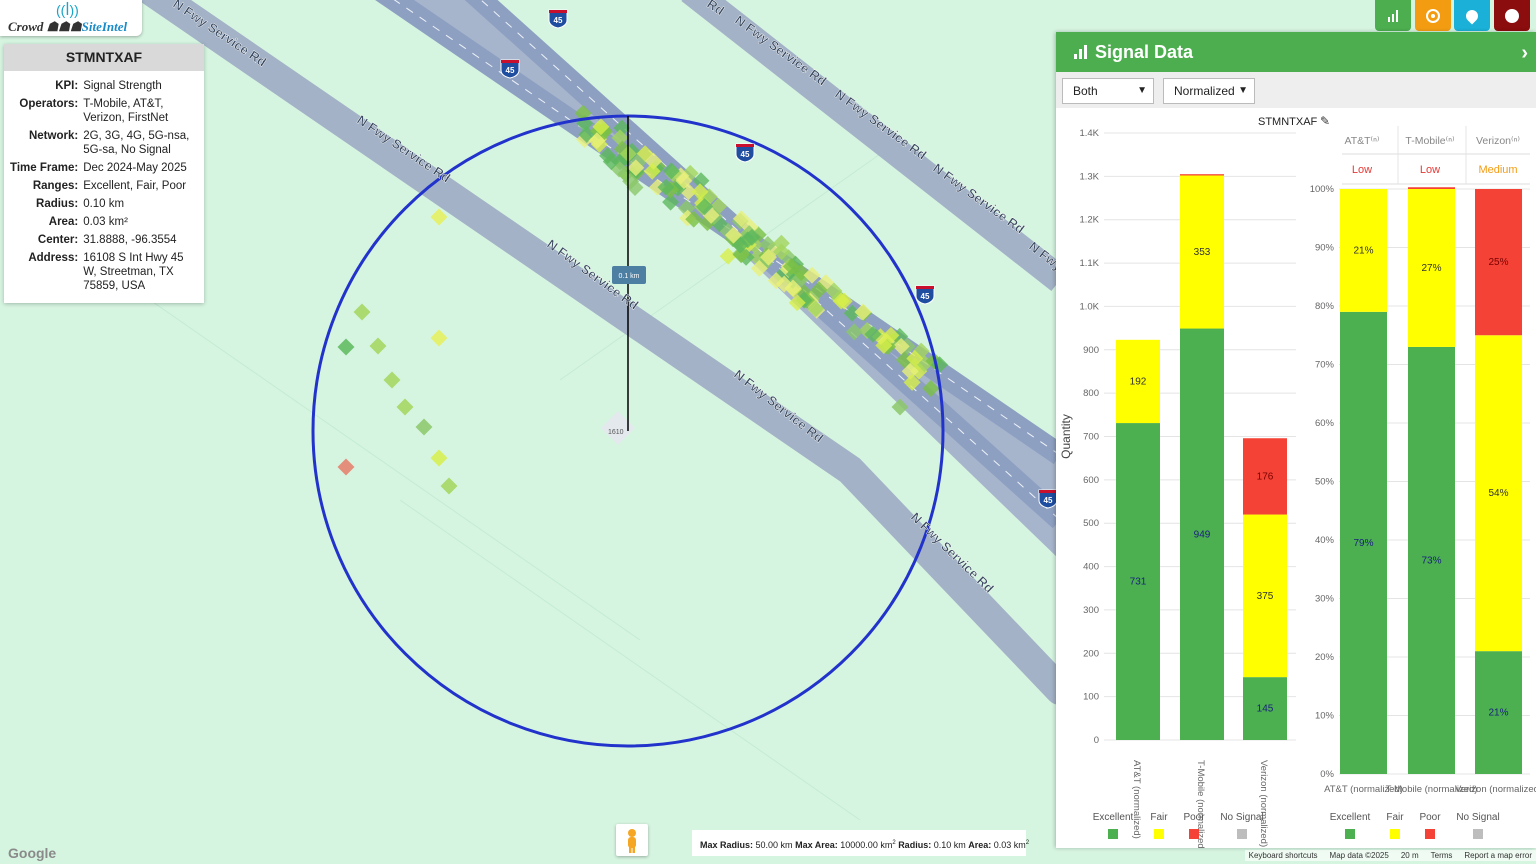 The width and height of the screenshot is (1536, 864). I want to click on y-tick-label: 40%, so click(1325, 540).